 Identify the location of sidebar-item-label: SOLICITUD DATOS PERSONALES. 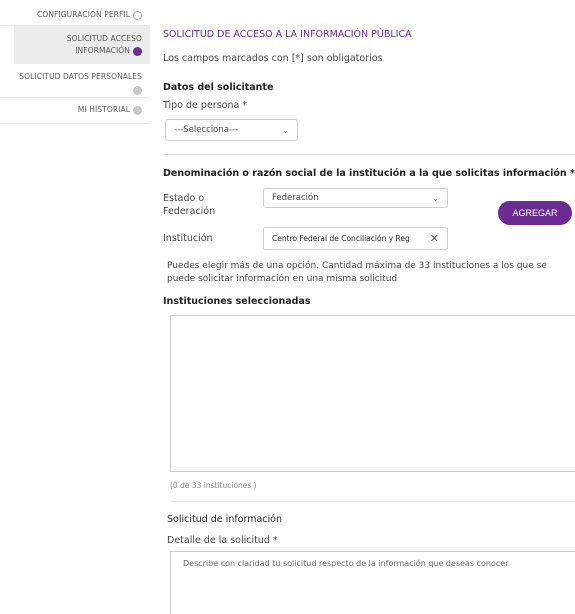
(80, 76).